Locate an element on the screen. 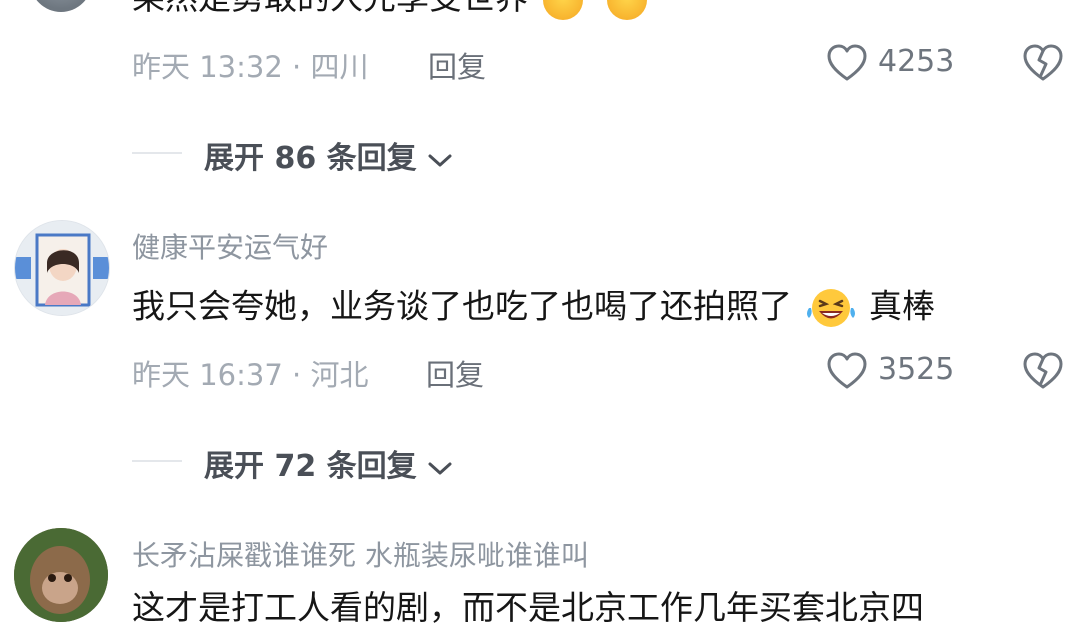 The width and height of the screenshot is (1082, 628). comment-text: 这才是打工人看的剧，而不是北京工作几年买套北京四 is located at coordinates (528, 608).